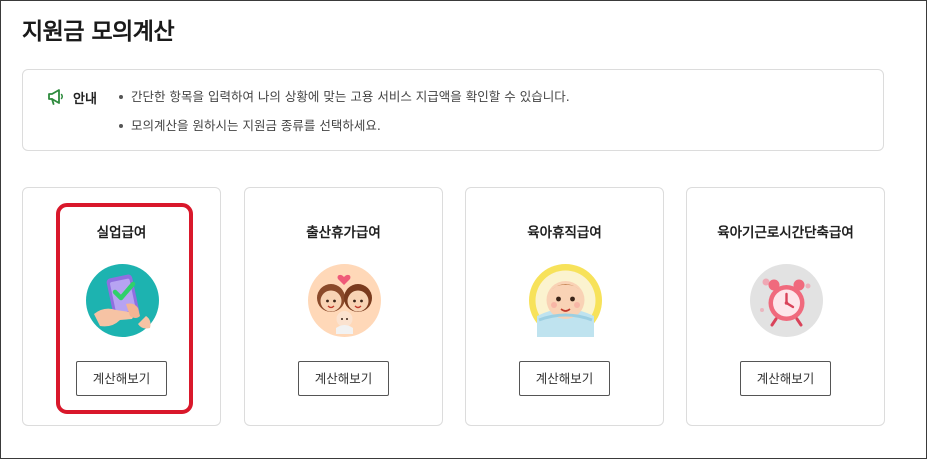 This screenshot has height=459, width=927. What do you see at coordinates (344, 130) in the screenshot?
I see `notice-line: 모의계산을 원하시는 지원금 종류를 선택하세요.` at bounding box center [344, 130].